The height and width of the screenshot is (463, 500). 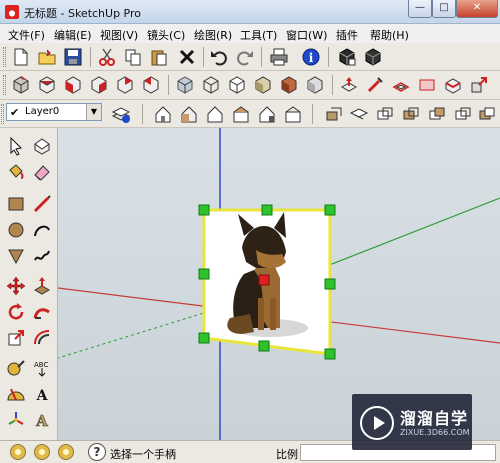 I want to click on wireframe-icon, so click(x=211, y=85).